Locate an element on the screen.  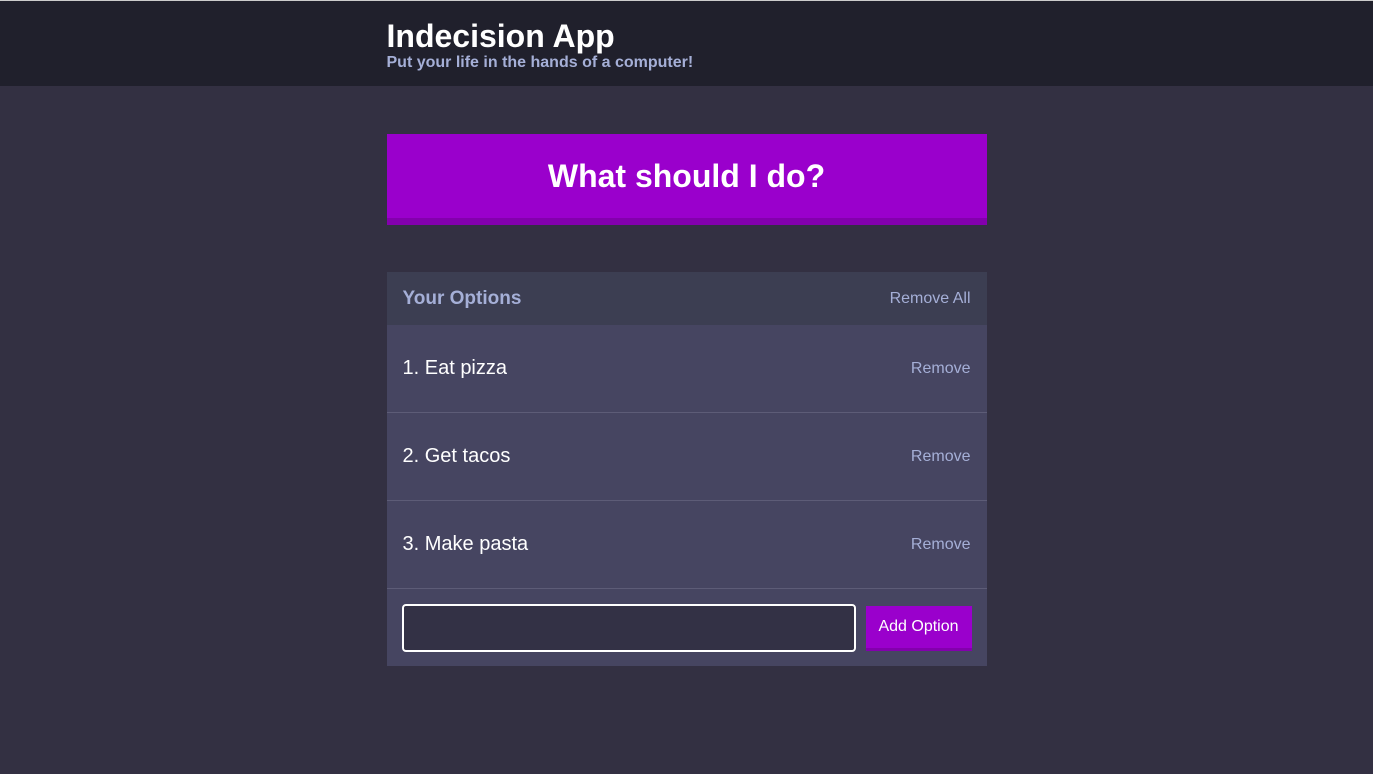
list-item: 2. Get tacos Remove is located at coordinates (686, 457).